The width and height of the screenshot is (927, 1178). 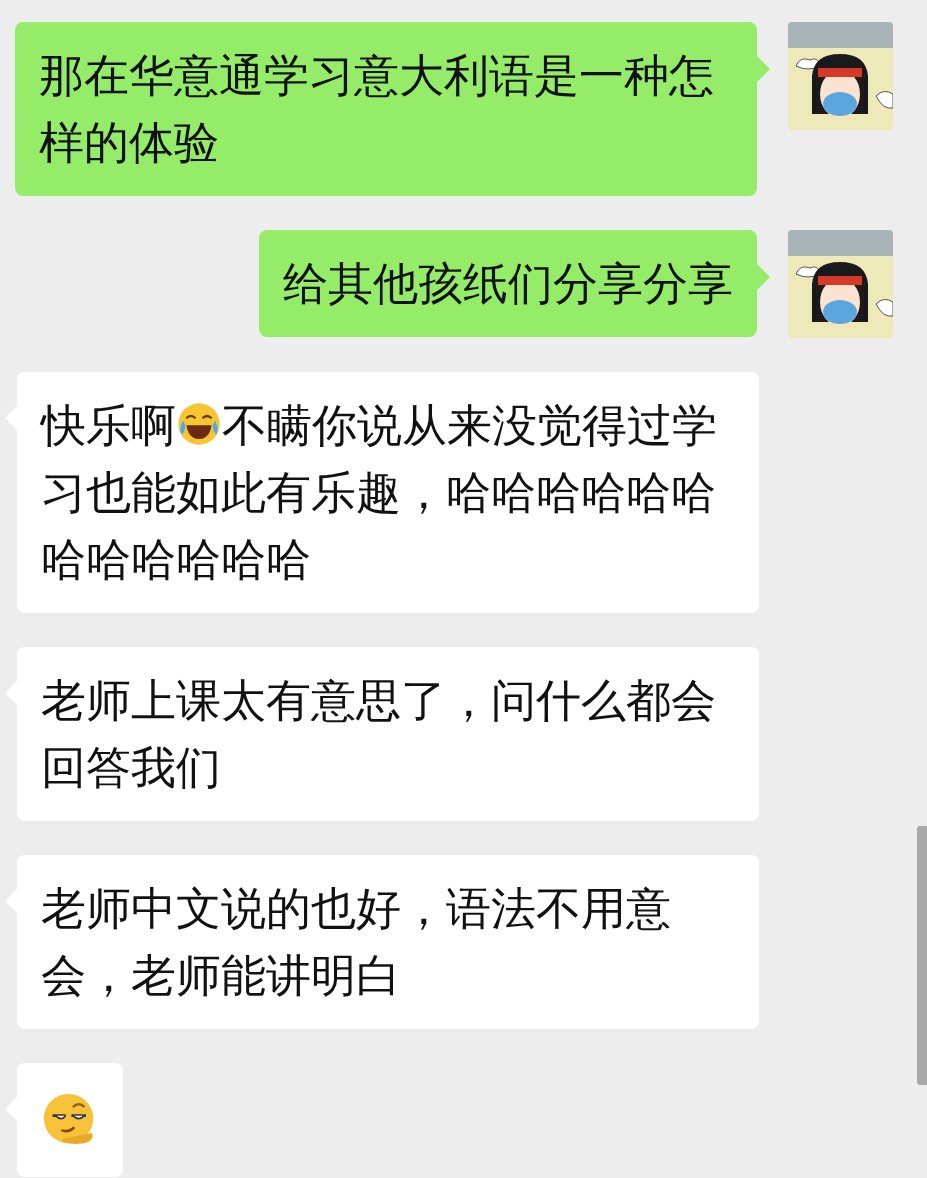 I want to click on message-text: 快乐啊 不瞒你说从来没觉得过学习也能如此有乐趣，哈哈哈哈哈哈哈哈哈哈哈哈, so click(x=379, y=493).